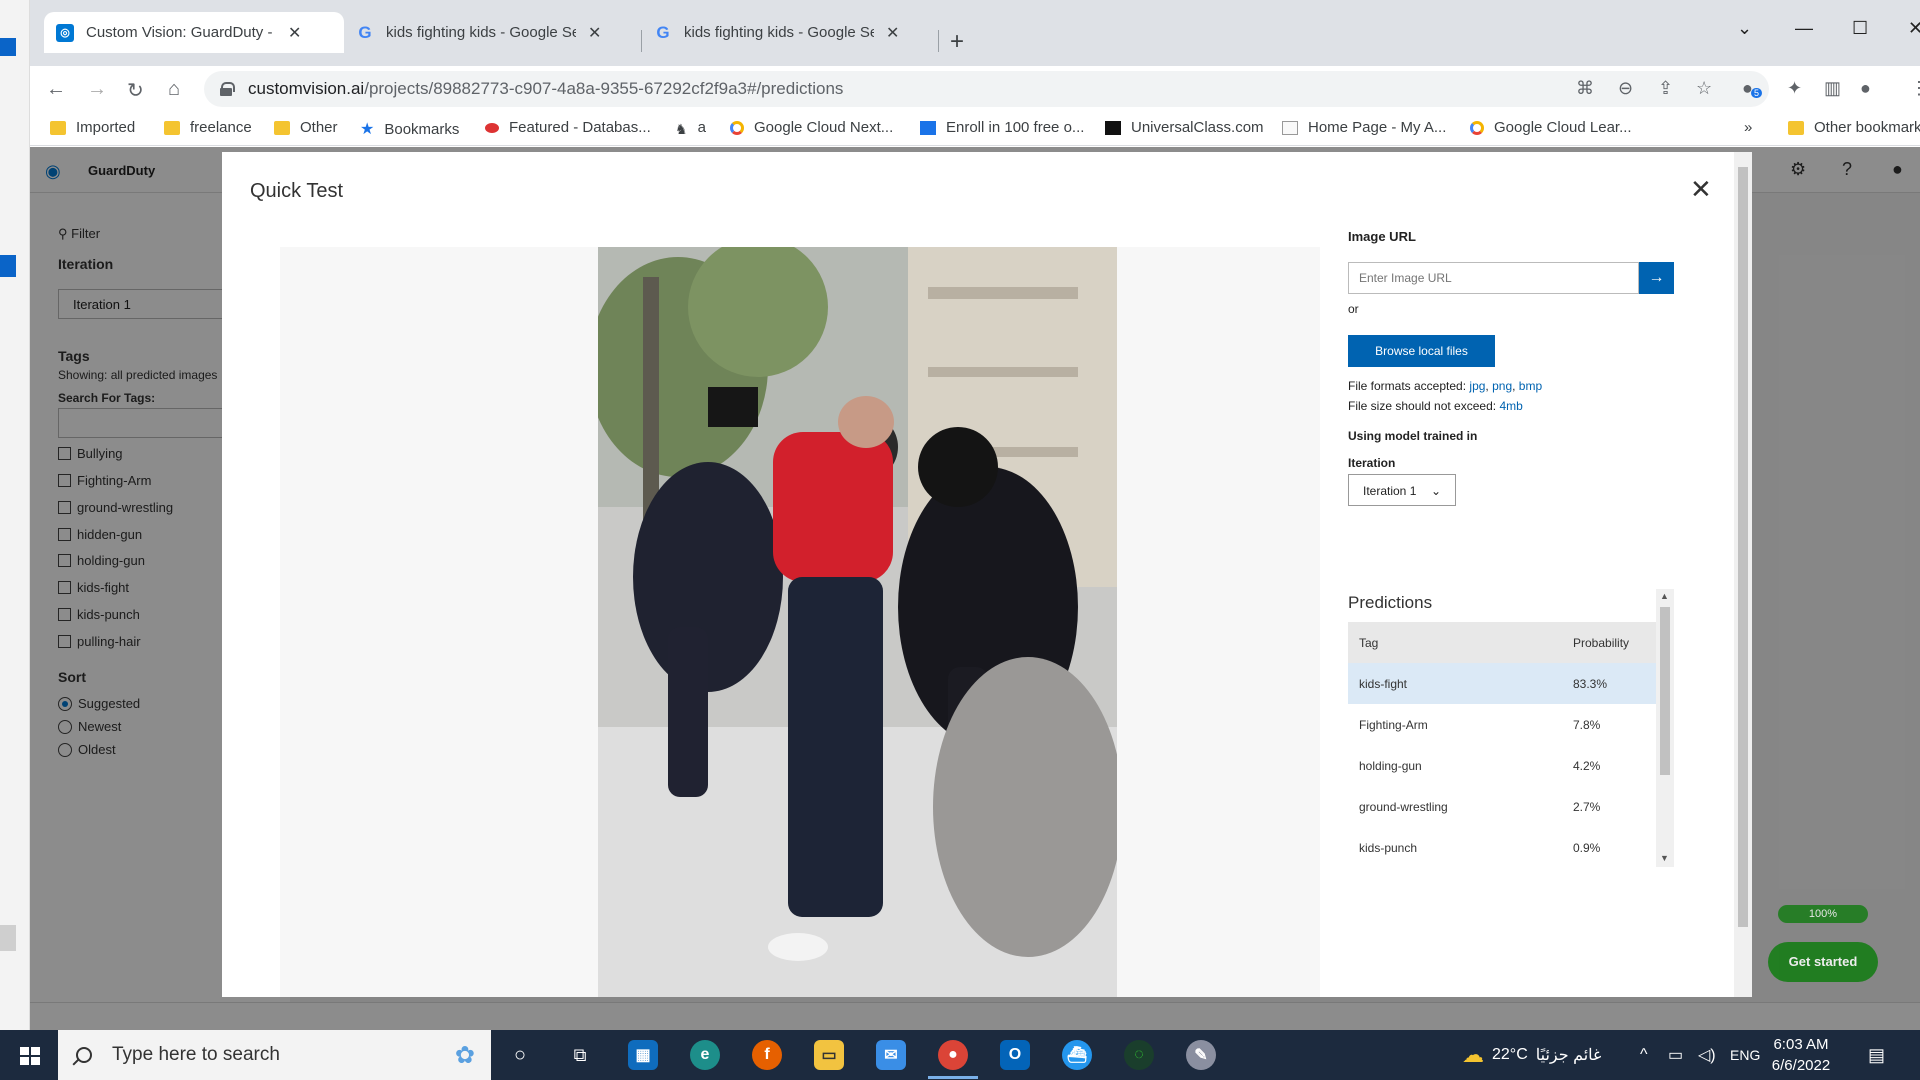  I want to click on scroll-down-icon: ▼, so click(1664, 858).